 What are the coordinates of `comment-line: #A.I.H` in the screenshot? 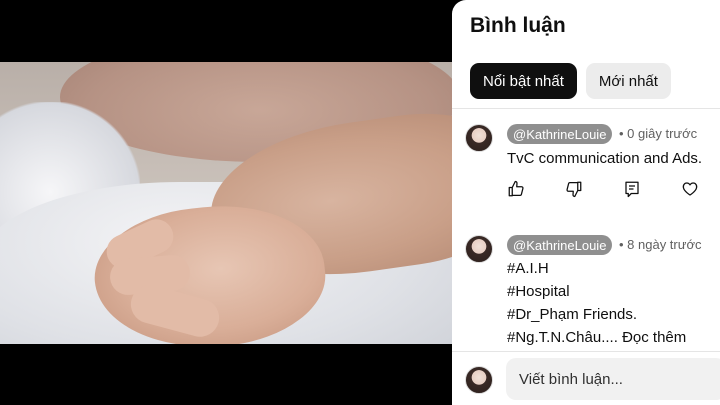 It's located at (528, 268).